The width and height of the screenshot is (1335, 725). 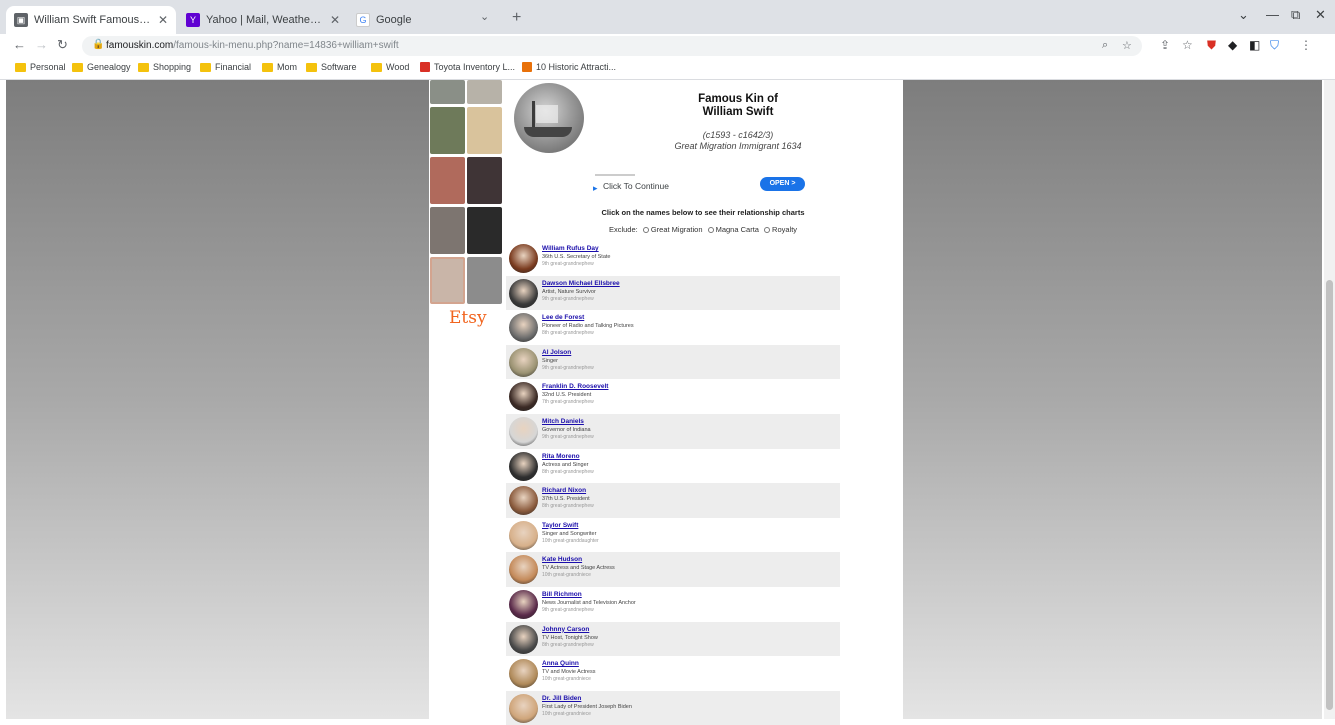 What do you see at coordinates (1243, 15) in the screenshot?
I see `tab-search-chevron-icon: ⌄` at bounding box center [1243, 15].